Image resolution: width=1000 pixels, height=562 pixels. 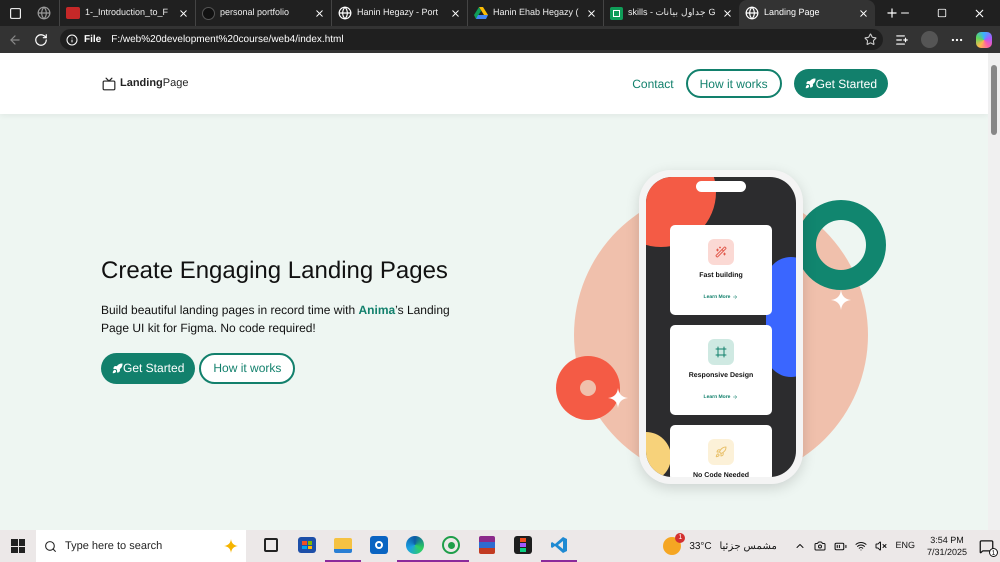 I want to click on magic-wand-icon, so click(x=721, y=252).